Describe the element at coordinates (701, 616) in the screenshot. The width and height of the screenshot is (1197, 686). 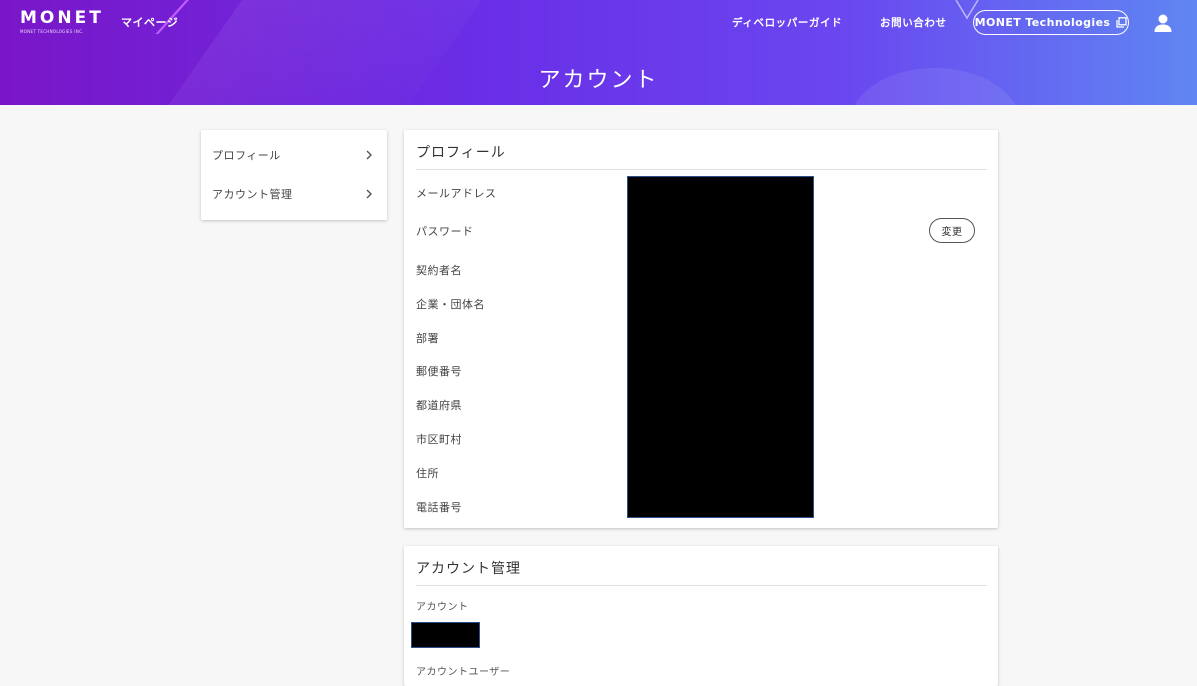
I see `account-management-card: アカウント管理 アカウント アカウントユーザー` at that location.